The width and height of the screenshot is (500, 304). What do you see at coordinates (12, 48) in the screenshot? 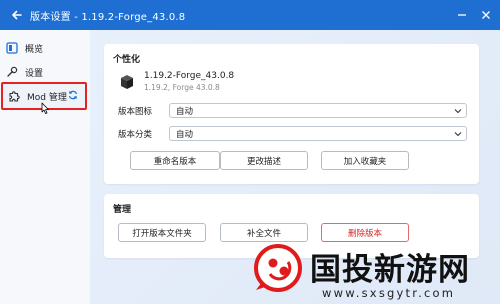
I see `overview-icon` at bounding box center [12, 48].